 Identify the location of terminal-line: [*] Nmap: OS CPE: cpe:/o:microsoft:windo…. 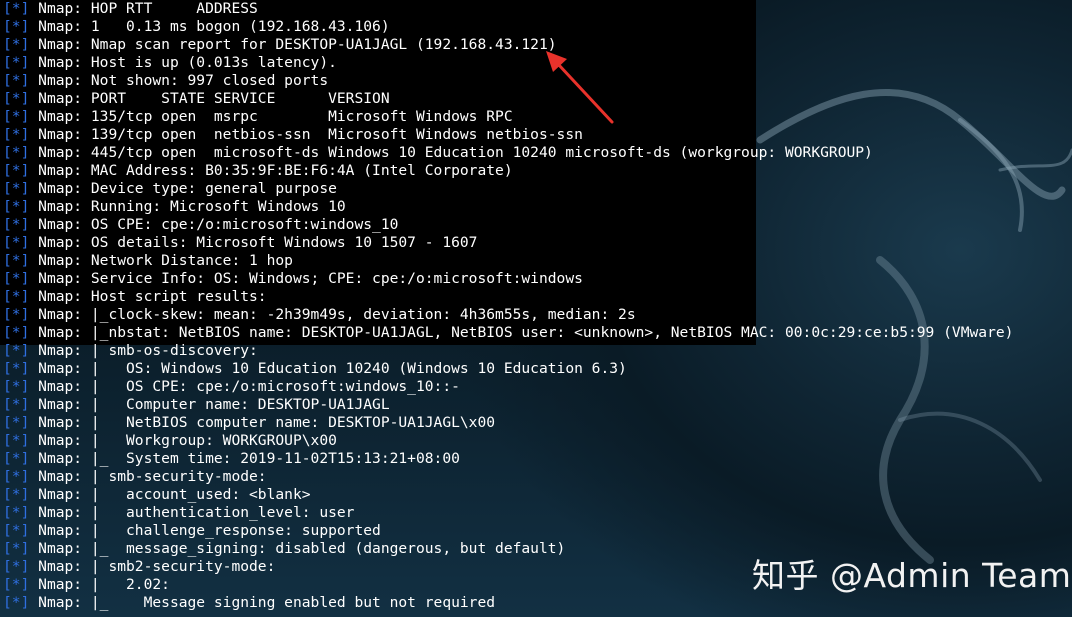
(508, 225).